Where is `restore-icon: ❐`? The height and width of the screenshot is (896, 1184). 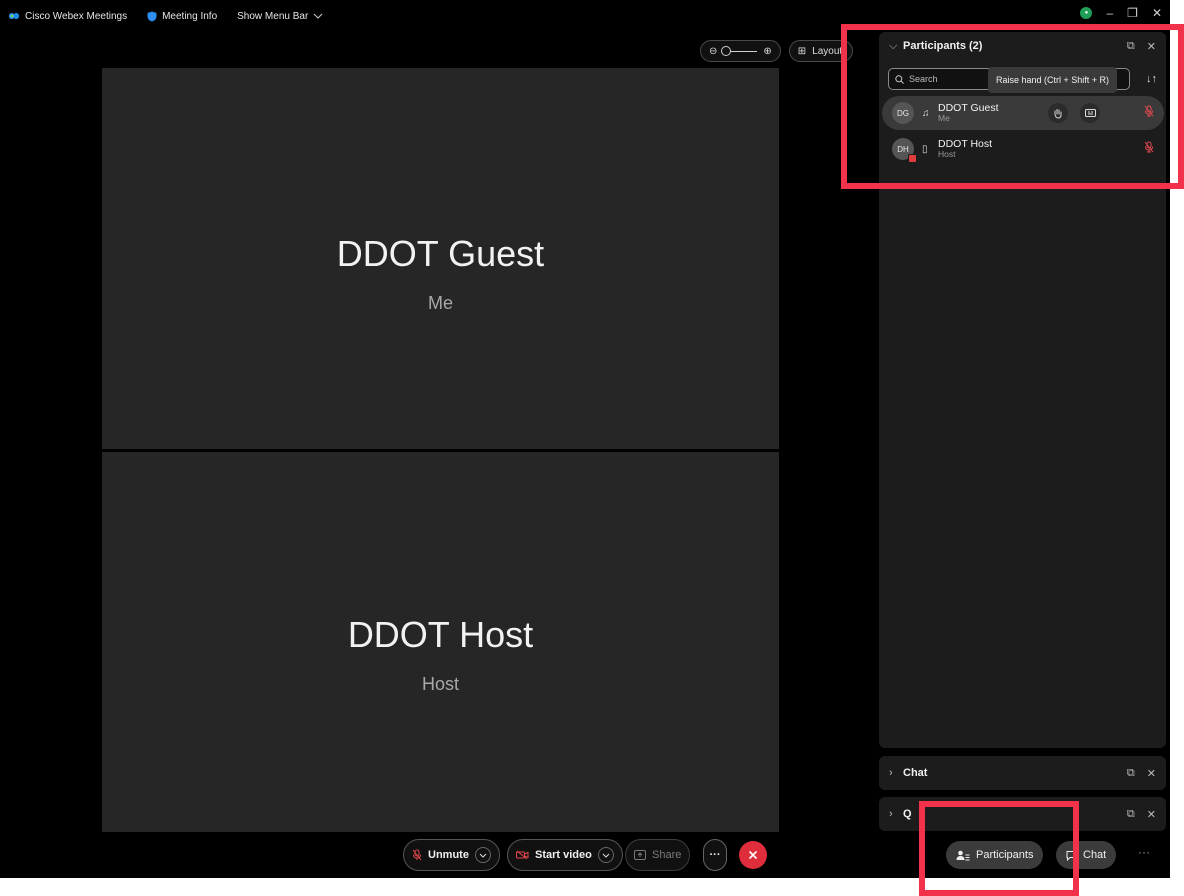 restore-icon: ❐ is located at coordinates (1132, 13).